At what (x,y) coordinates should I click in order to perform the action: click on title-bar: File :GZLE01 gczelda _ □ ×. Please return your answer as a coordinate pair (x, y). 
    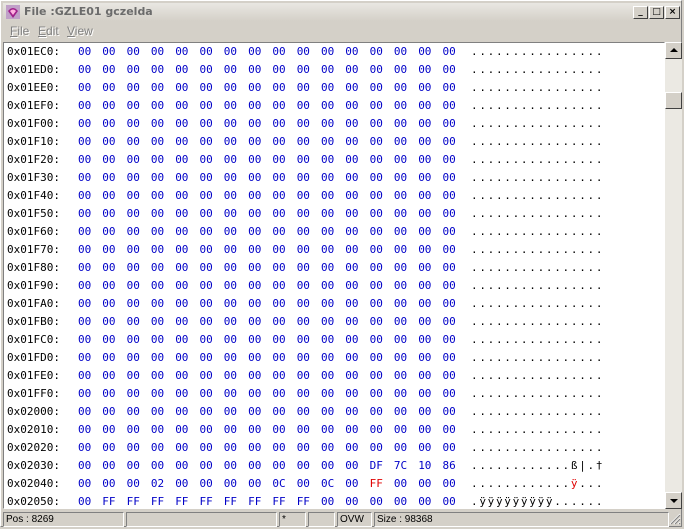
    Looking at the image, I should click on (342, 12).